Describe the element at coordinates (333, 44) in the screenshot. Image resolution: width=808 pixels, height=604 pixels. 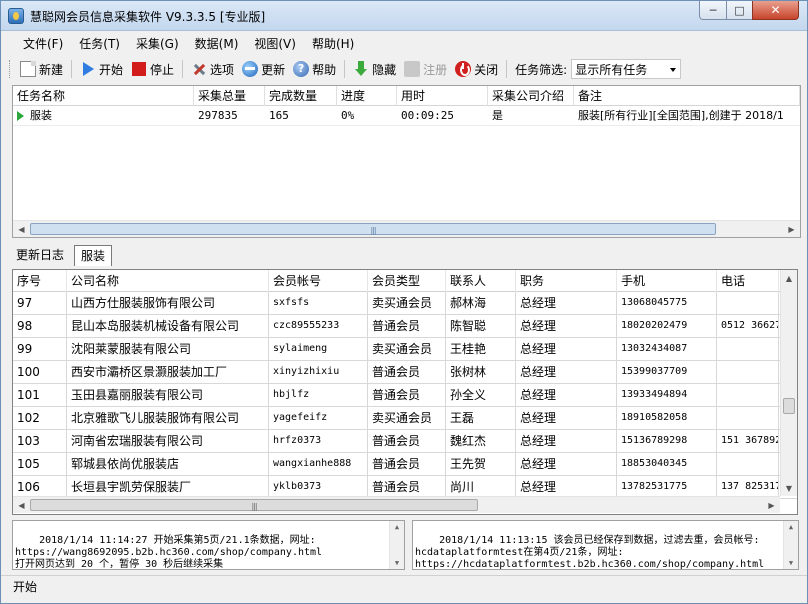
I see `menu-help: 帮助(H)` at that location.